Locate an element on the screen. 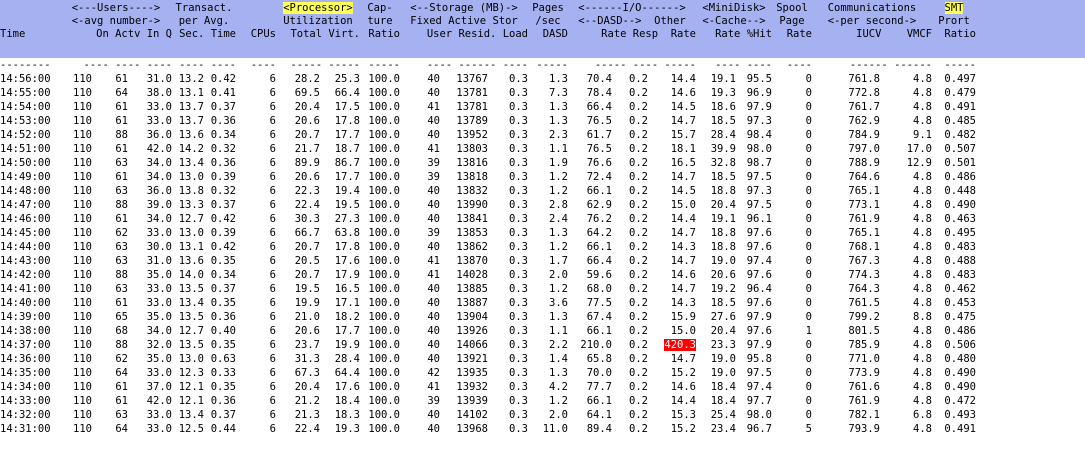  table-cell: 14.4 is located at coordinates (683, 219).